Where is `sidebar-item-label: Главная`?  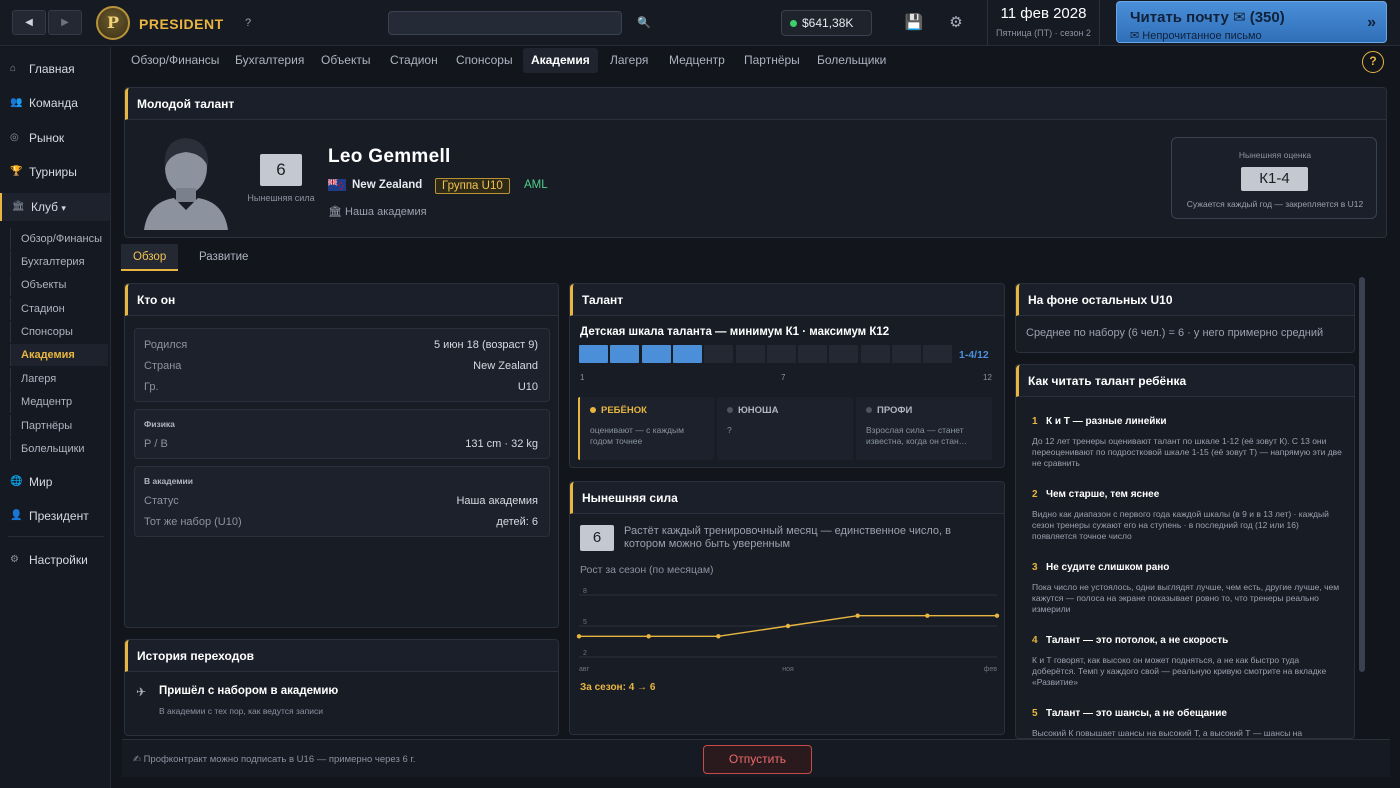
sidebar-item-label: Главная is located at coordinates (52, 69).